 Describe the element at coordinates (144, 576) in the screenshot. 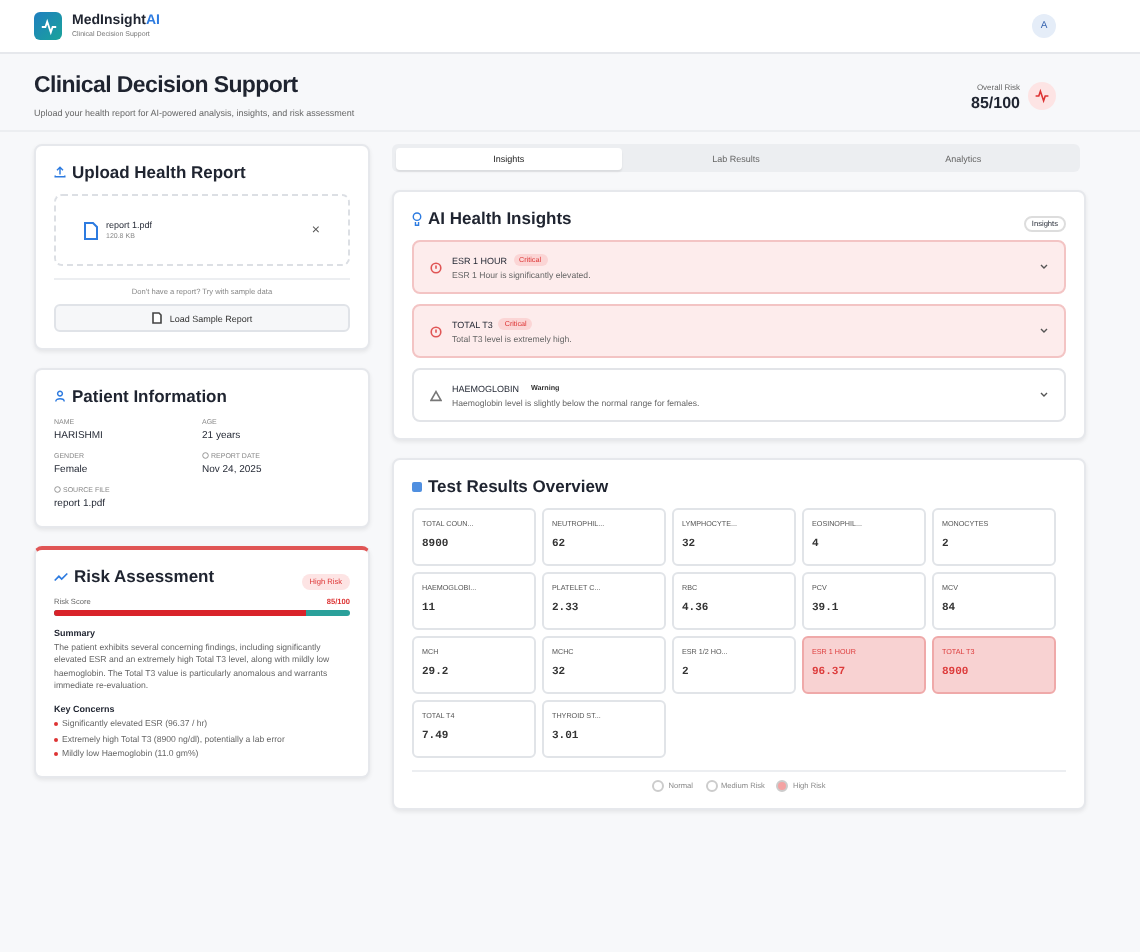

I see `card-title: Risk Assessment` at that location.